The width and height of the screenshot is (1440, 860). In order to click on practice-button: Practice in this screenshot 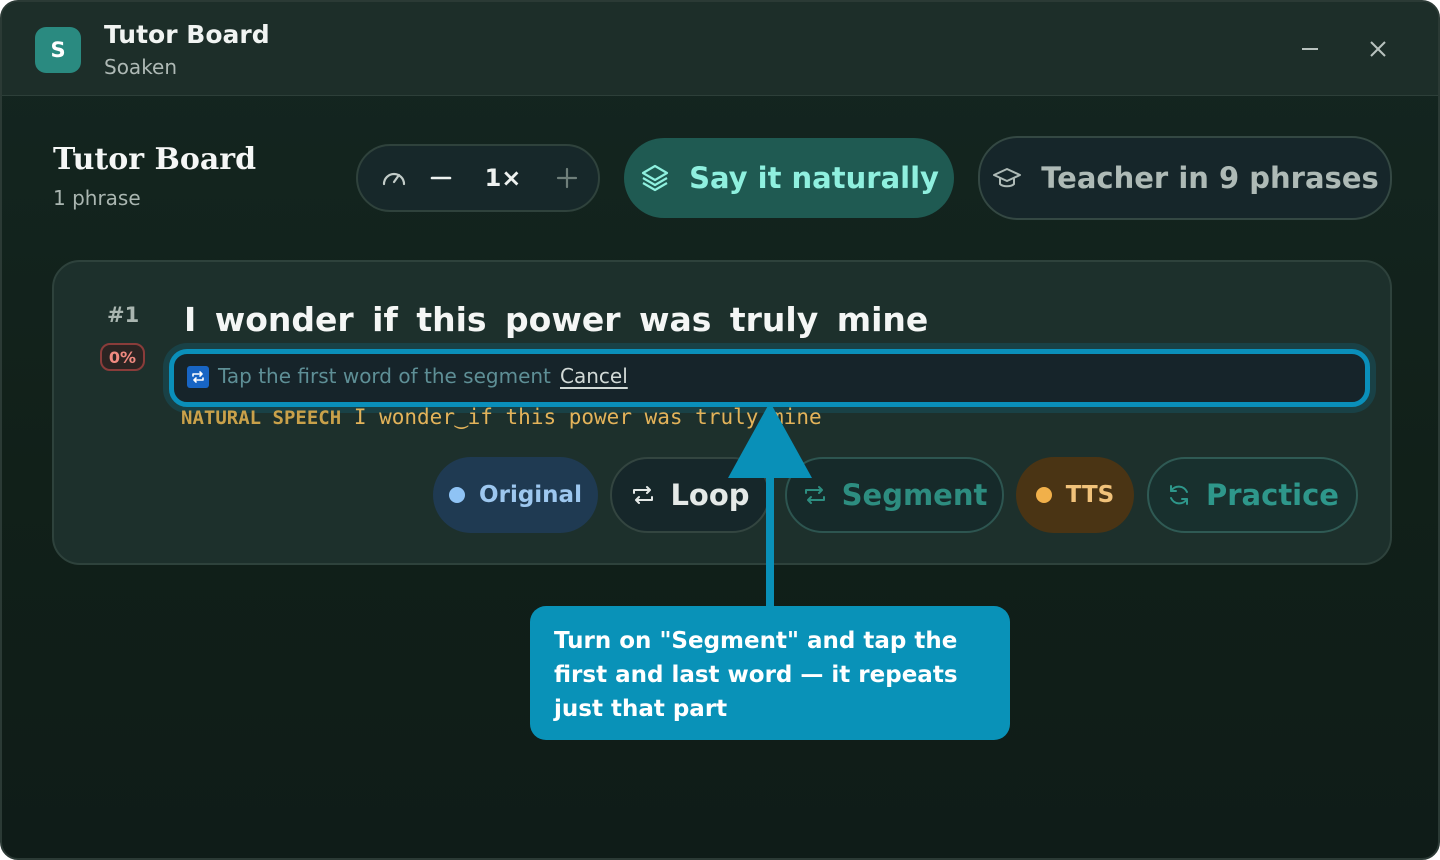, I will do `click(1252, 495)`.